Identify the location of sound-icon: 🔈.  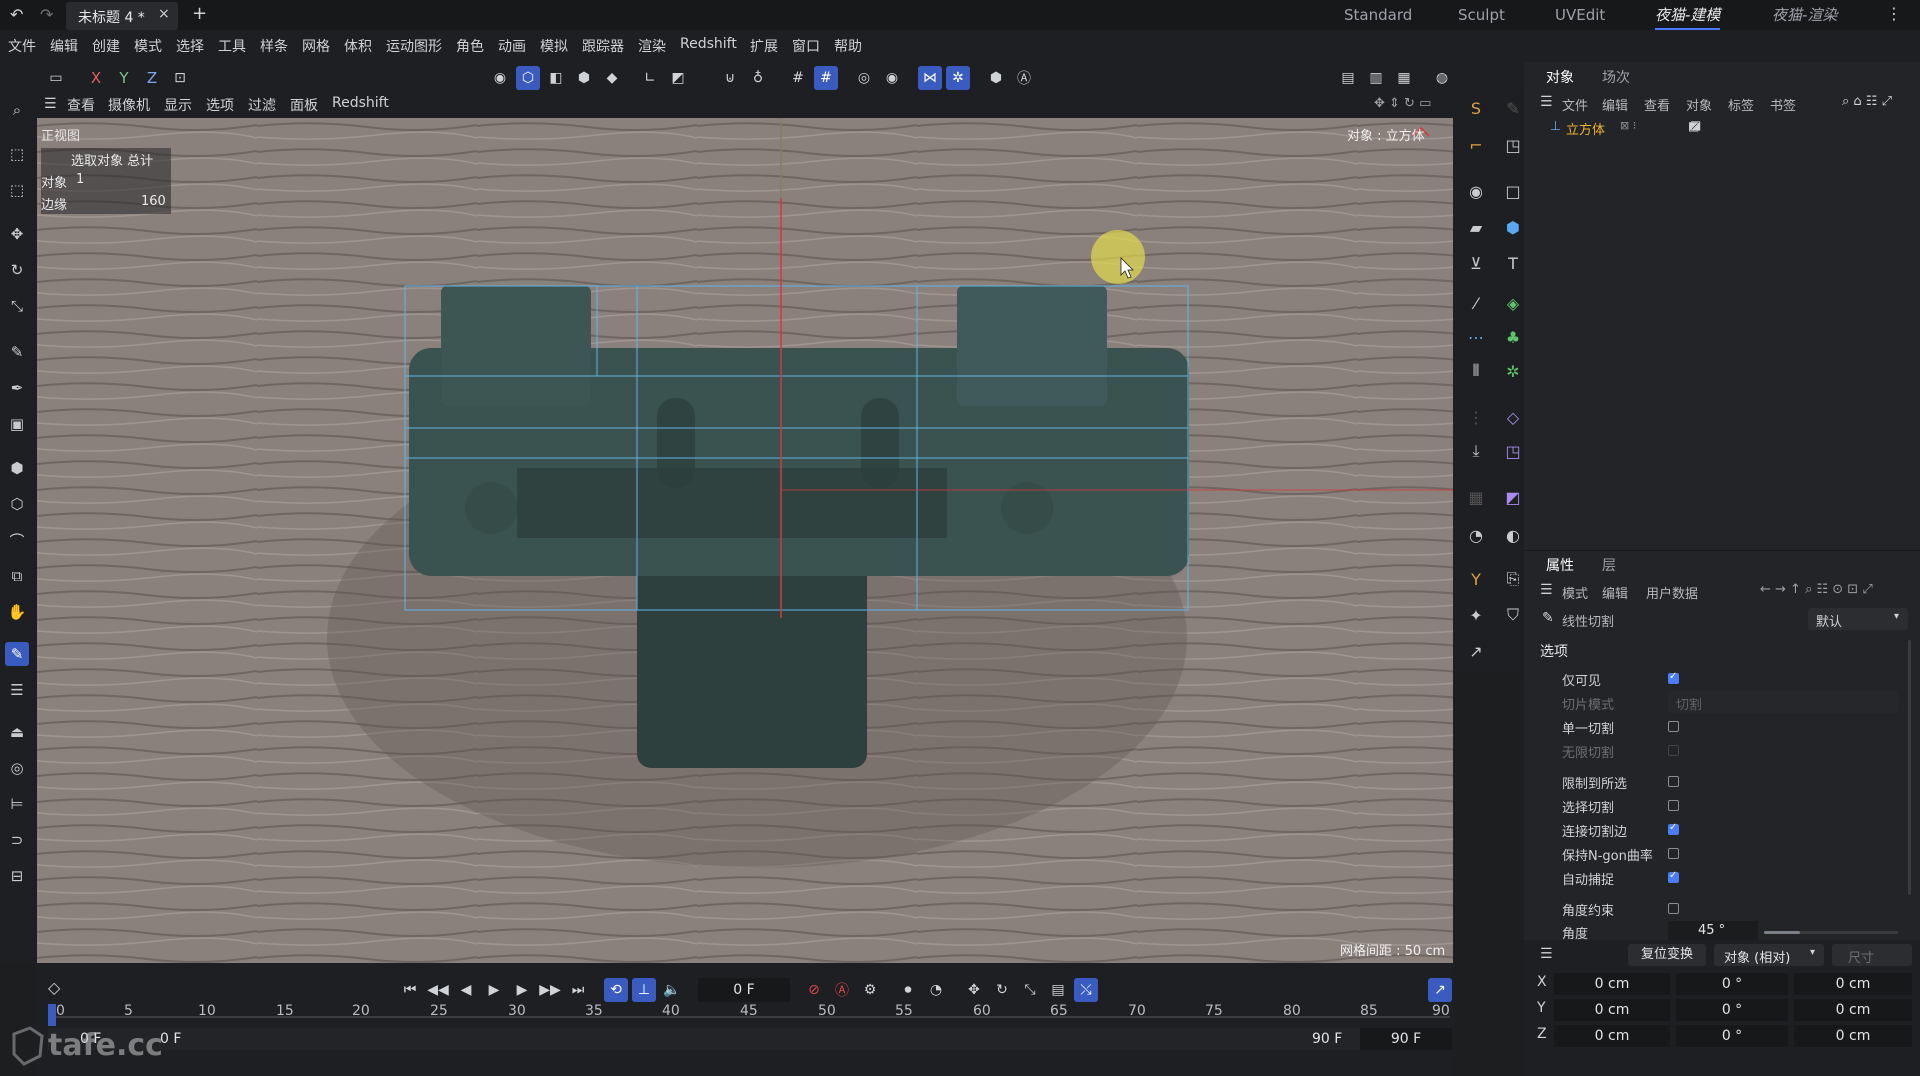
(672, 990).